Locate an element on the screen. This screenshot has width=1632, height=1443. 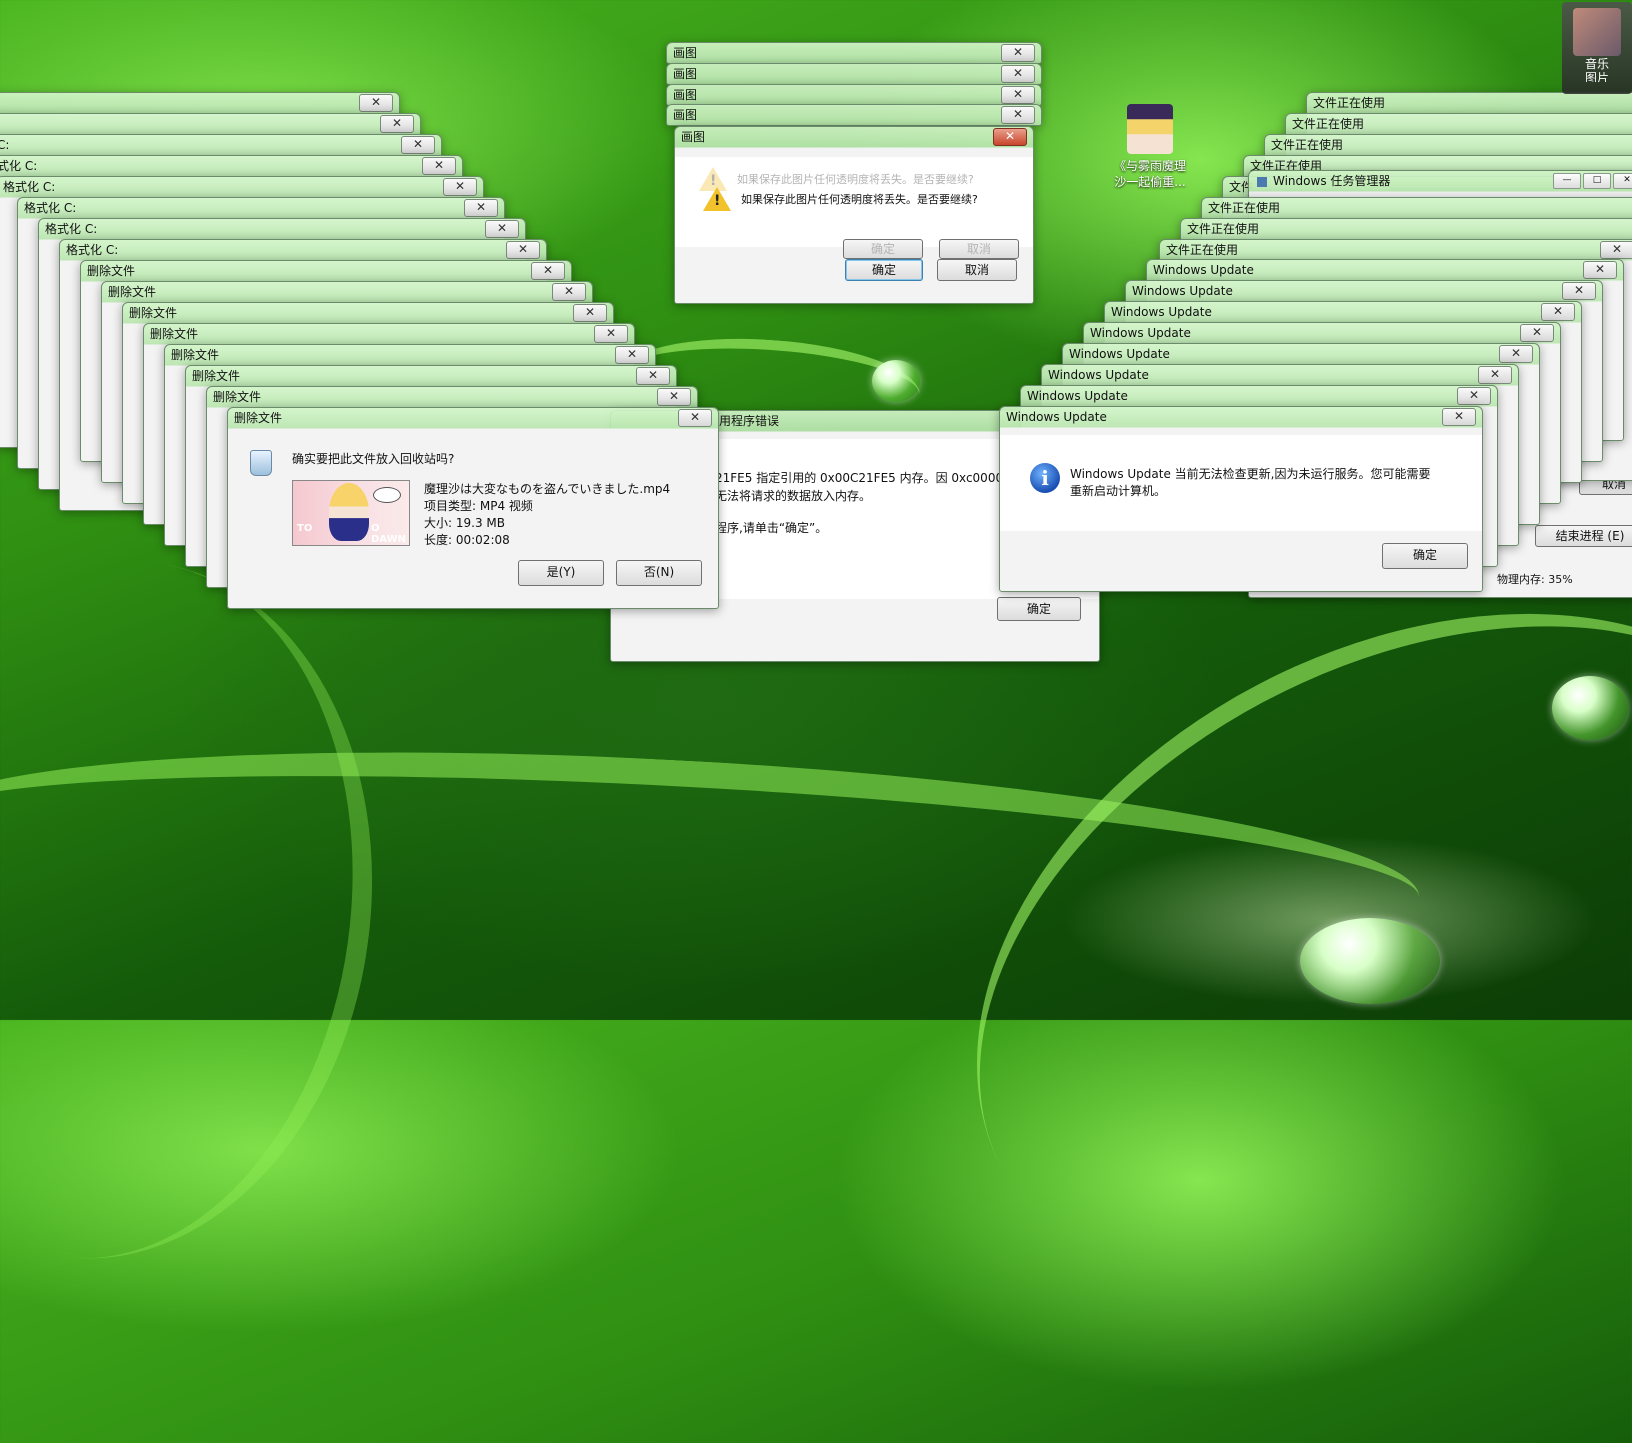
dialog-message: 如果保存此图片任何透明度将丢失。是否要继续? is located at coordinates (859, 199).